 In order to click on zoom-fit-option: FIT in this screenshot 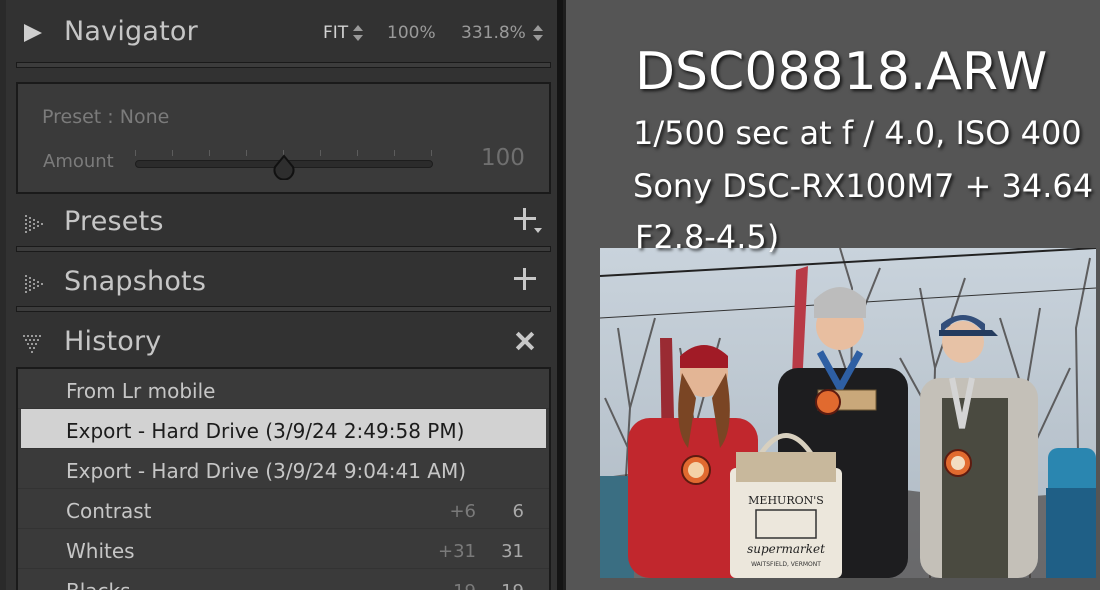, I will do `click(335, 33)`.